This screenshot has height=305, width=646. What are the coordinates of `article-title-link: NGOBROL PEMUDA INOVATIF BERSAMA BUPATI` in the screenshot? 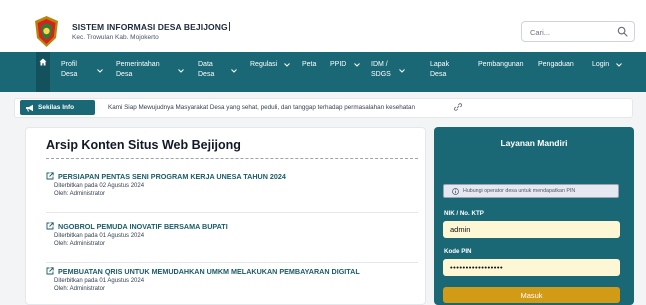 It's located at (137, 226).